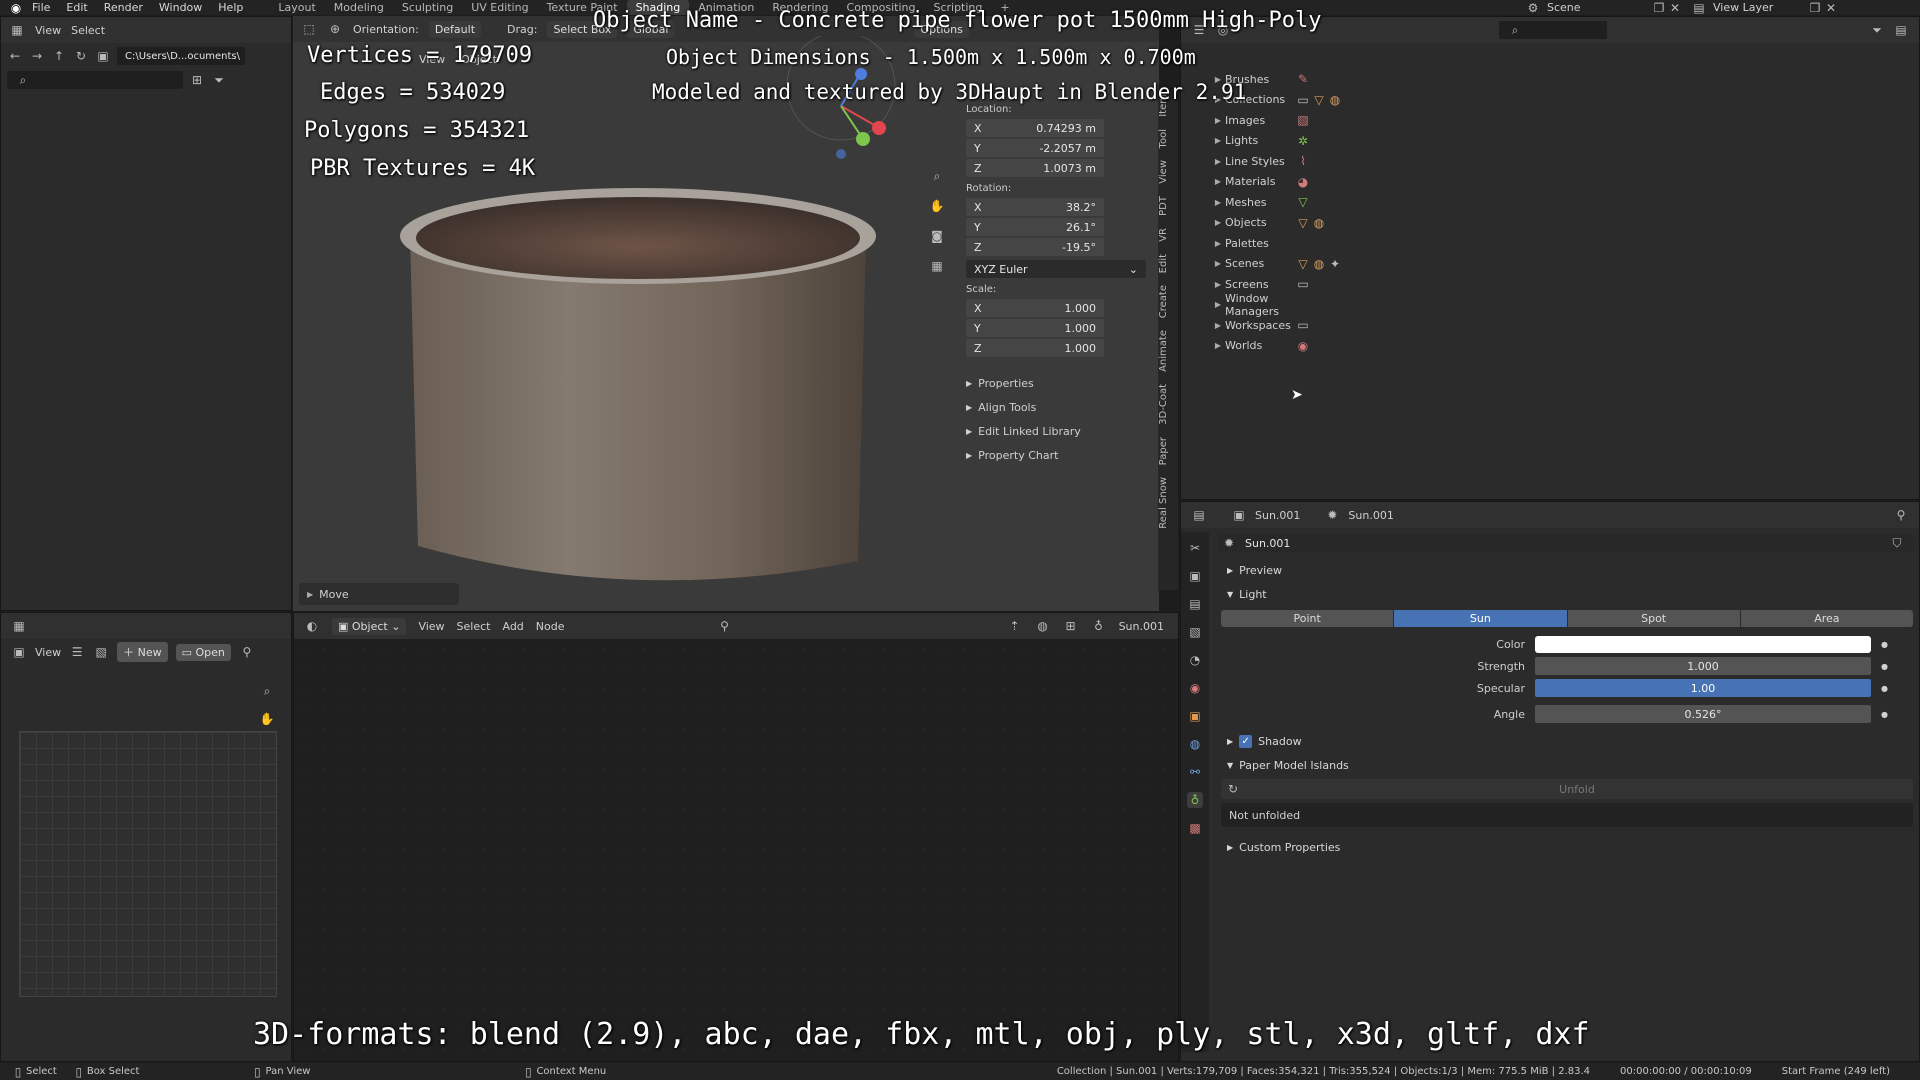 Image resolution: width=1920 pixels, height=1080 pixels. What do you see at coordinates (77, 652) in the screenshot?
I see `menu-icon: ☰` at bounding box center [77, 652].